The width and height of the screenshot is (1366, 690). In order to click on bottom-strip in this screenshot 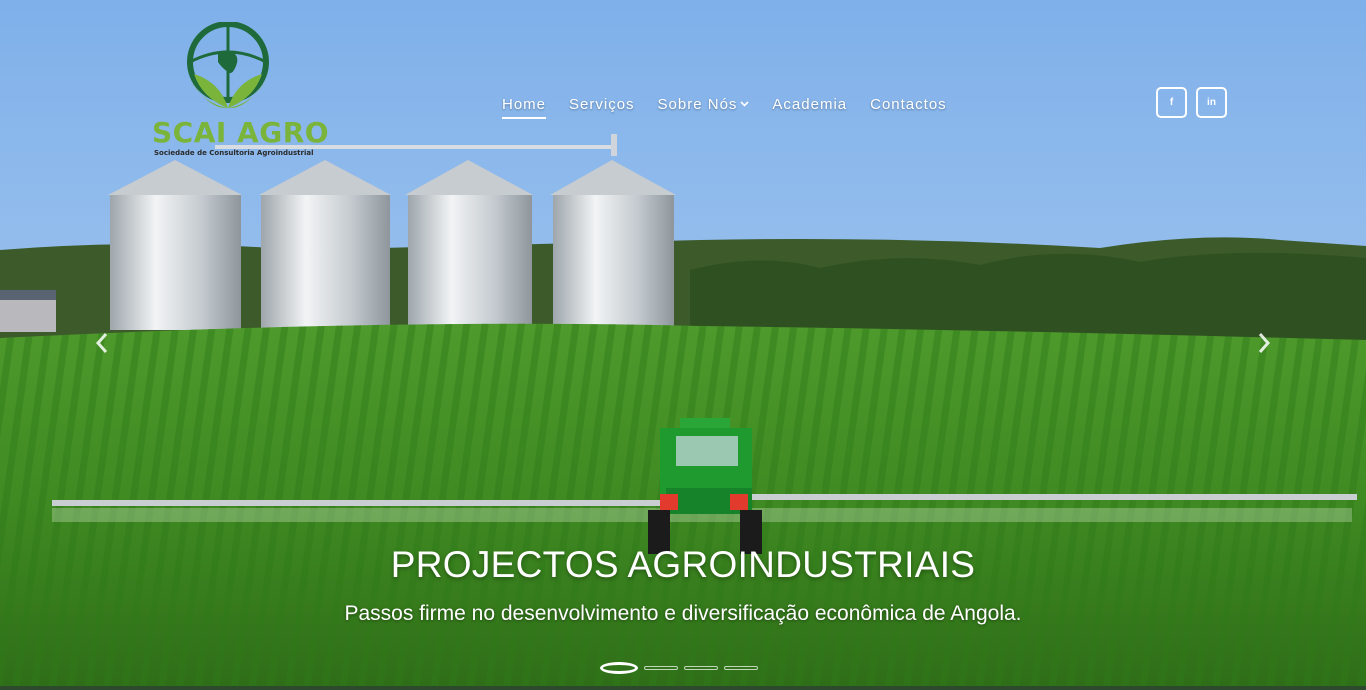, I will do `click(683, 688)`.